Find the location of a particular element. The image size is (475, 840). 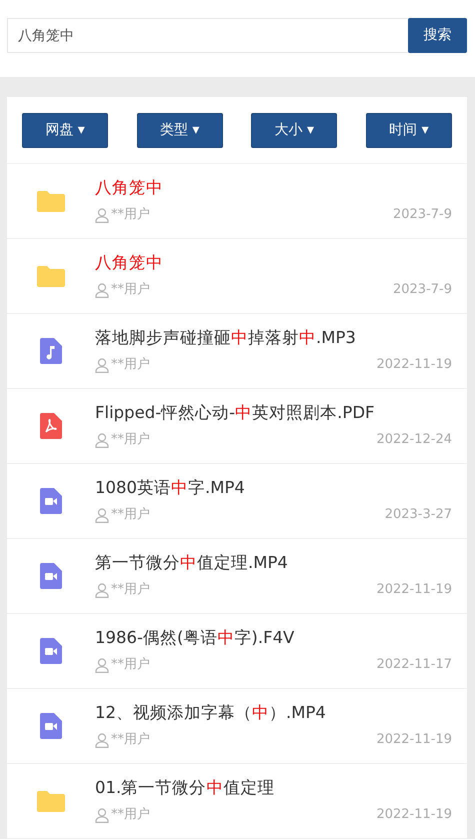

search-button: 搜索 is located at coordinates (437, 35).